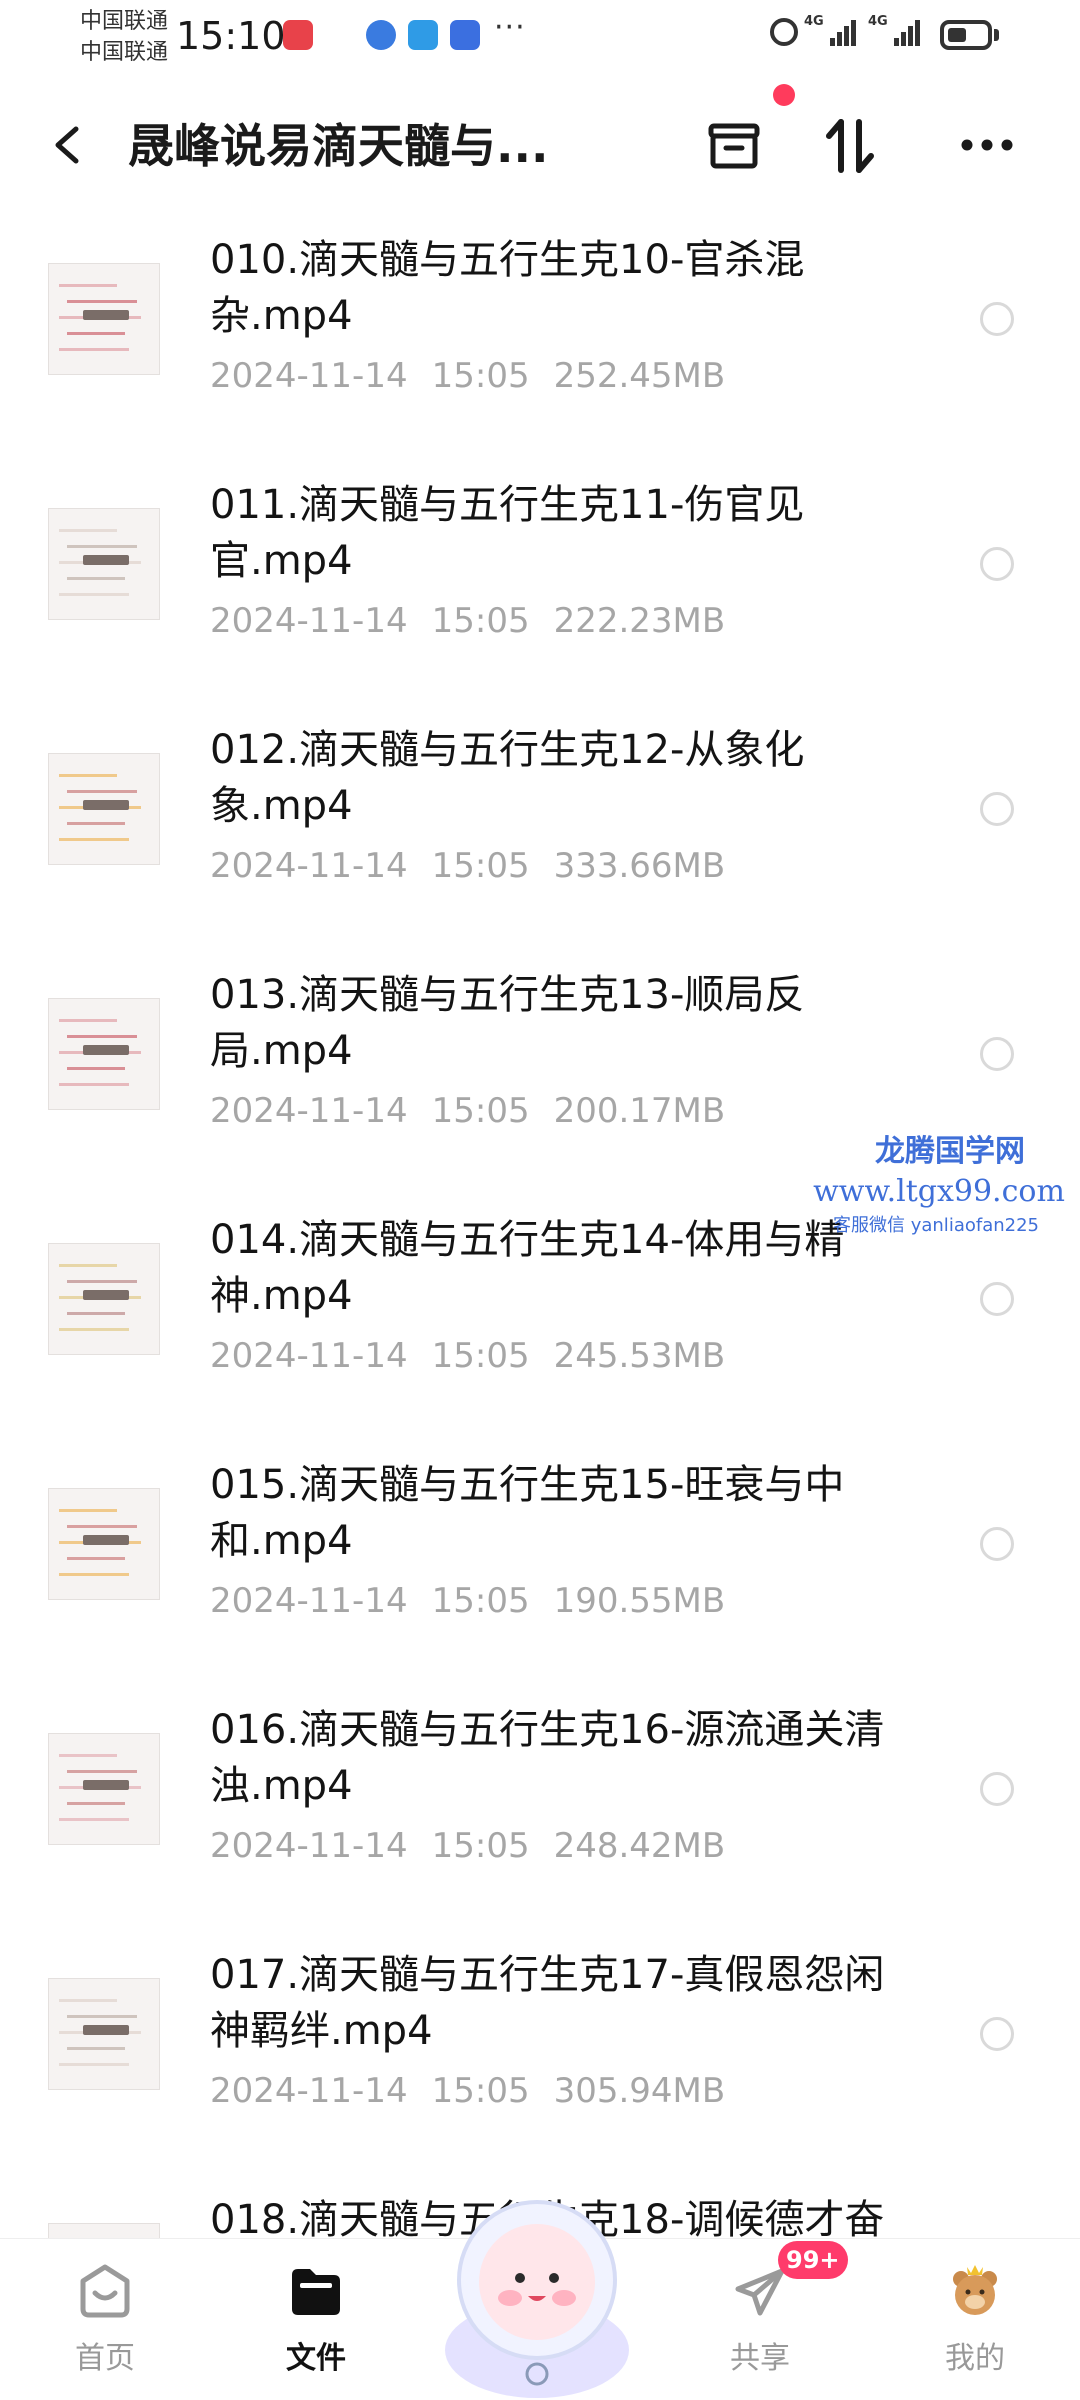 The width and height of the screenshot is (1080, 2400). I want to click on weather-notification-icon, so click(423, 35).